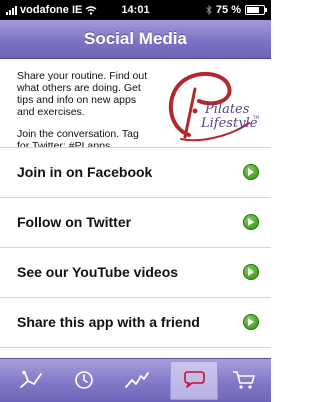 This screenshot has width=320, height=402. I want to click on cart-icon, so click(244, 380).